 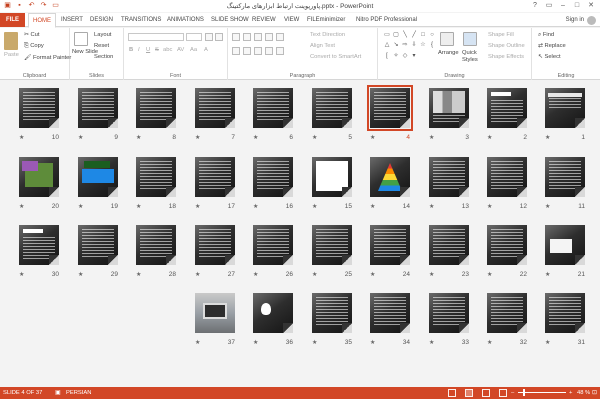 What do you see at coordinates (11, 41) in the screenshot?
I see `paste-icon` at bounding box center [11, 41].